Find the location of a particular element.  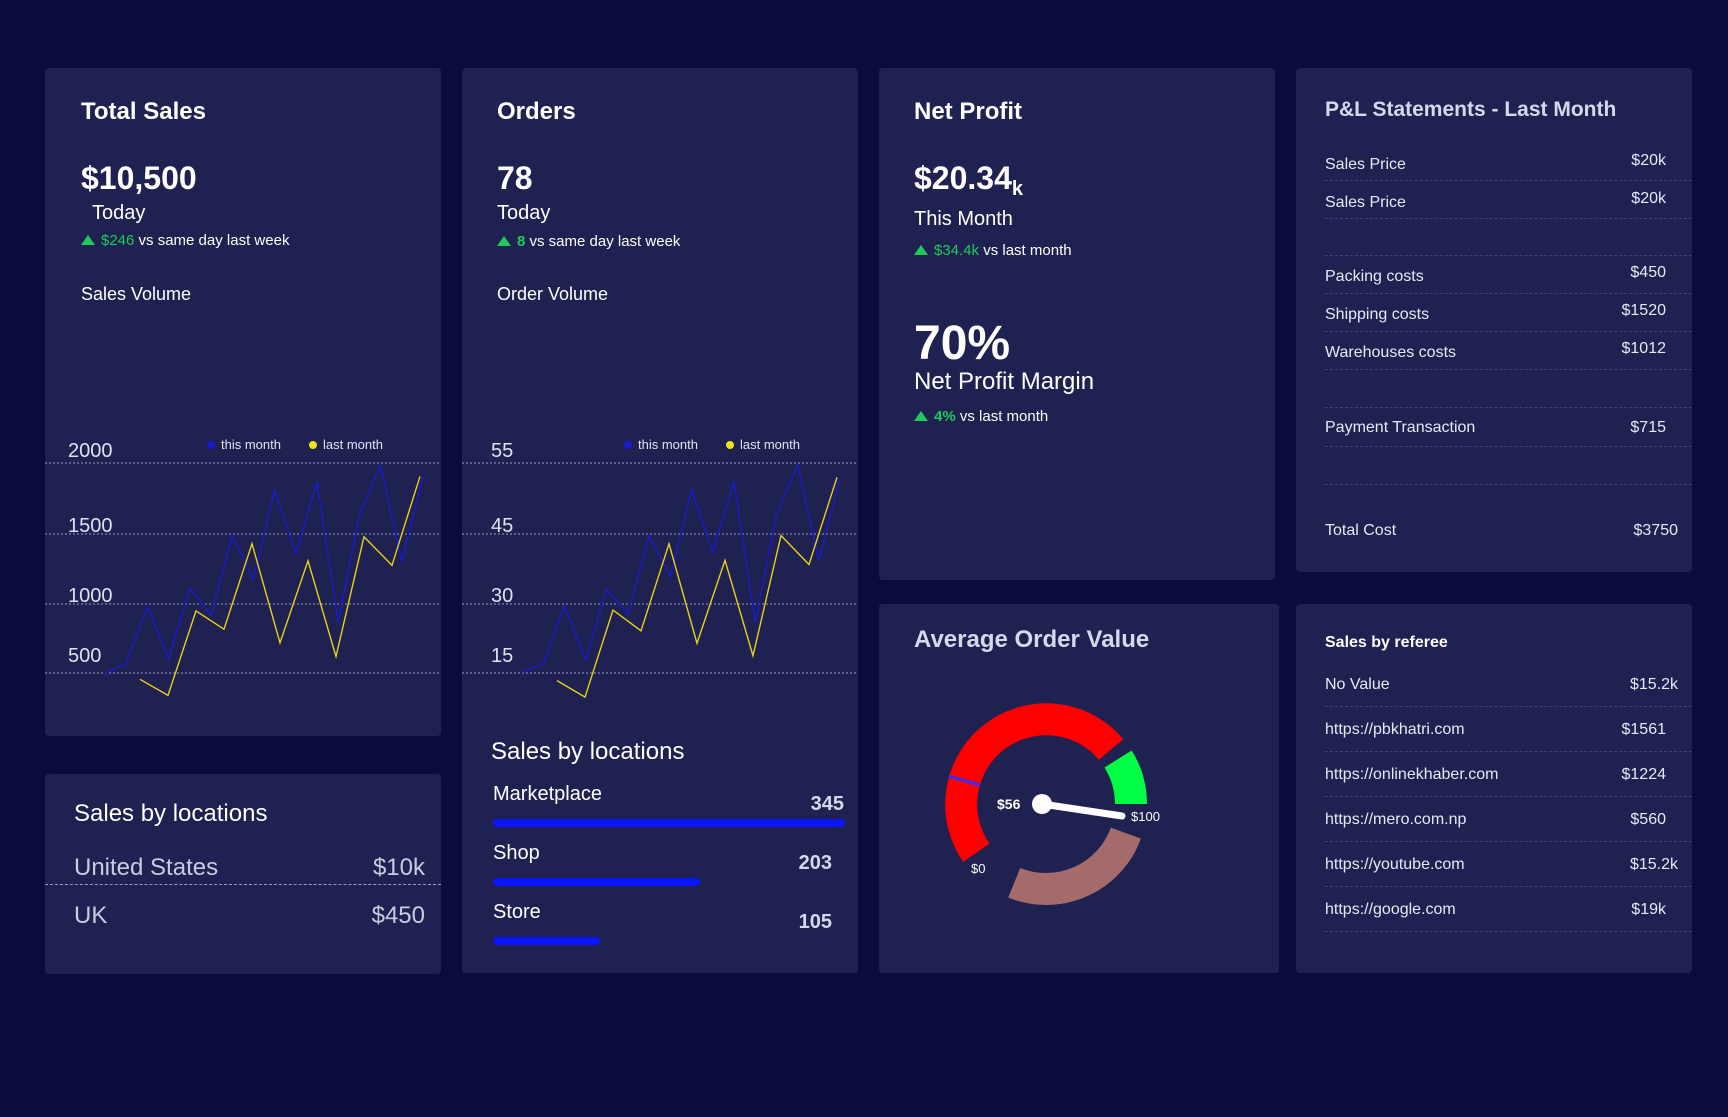

sales-volume-chart: 2000150010005000Maythis monthlast month is located at coordinates (243, 577).